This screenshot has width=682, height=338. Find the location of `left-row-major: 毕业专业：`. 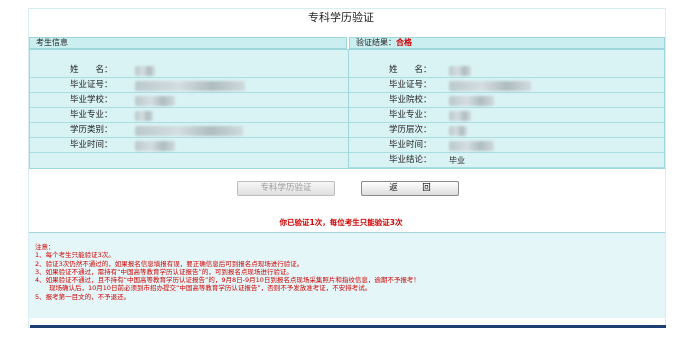

left-row-major: 毕业专业： is located at coordinates (189, 115).